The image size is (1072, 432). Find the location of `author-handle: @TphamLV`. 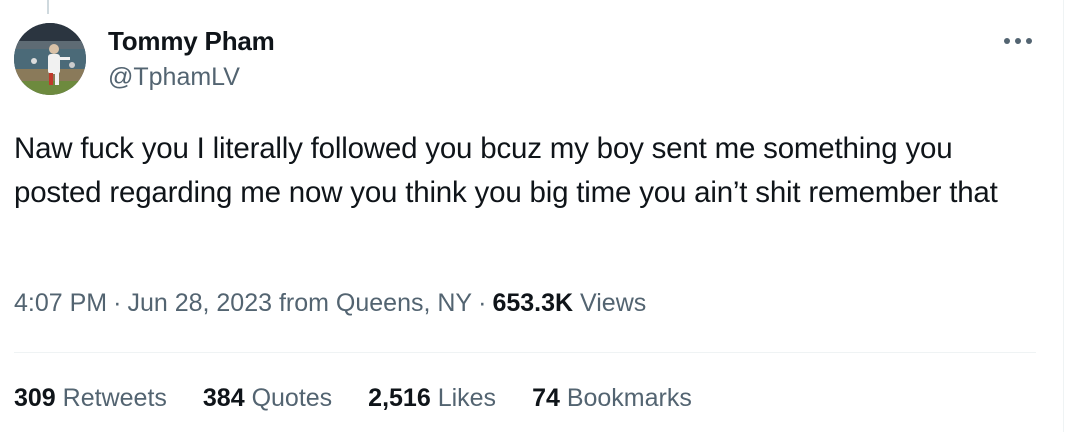

author-handle: @TphamLV is located at coordinates (174, 77).